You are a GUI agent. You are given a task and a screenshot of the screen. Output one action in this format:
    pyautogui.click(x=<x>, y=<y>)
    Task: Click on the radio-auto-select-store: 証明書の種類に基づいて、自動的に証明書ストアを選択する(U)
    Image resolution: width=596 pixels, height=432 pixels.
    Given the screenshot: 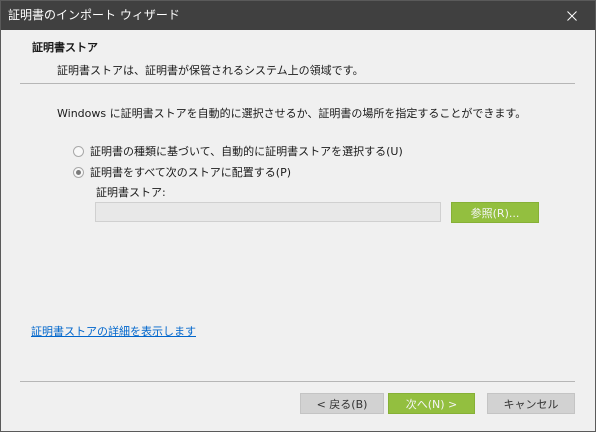 What is the action you would take?
    pyautogui.click(x=238, y=151)
    